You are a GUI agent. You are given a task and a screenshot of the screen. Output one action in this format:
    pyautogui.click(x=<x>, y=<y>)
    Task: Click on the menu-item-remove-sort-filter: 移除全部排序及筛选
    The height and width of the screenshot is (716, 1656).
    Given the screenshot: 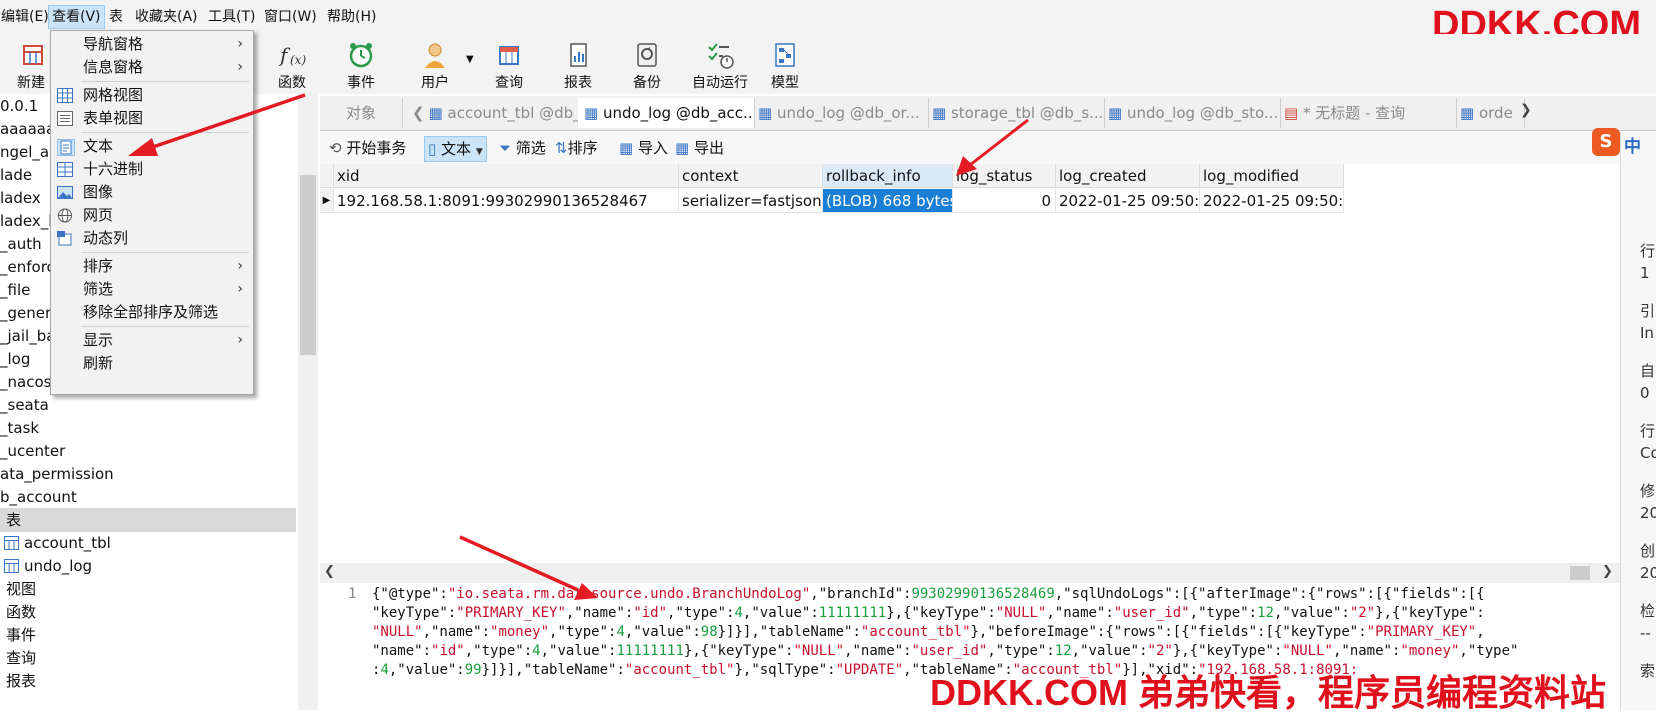 What is the action you would take?
    pyautogui.click(x=152, y=312)
    